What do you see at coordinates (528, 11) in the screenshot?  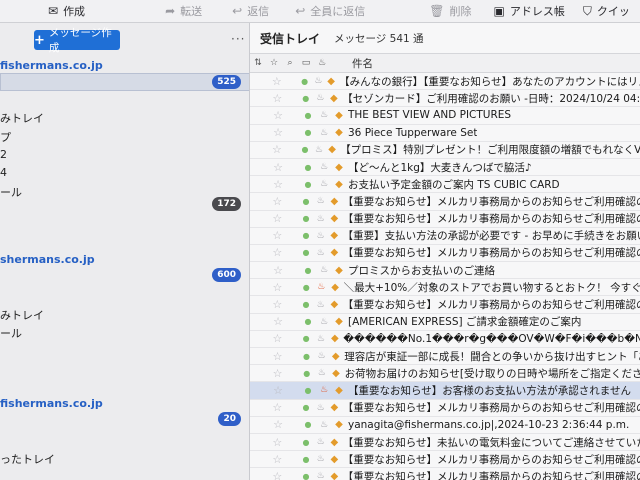 I see `address-book-button: ▣ アドレス帳` at bounding box center [528, 11].